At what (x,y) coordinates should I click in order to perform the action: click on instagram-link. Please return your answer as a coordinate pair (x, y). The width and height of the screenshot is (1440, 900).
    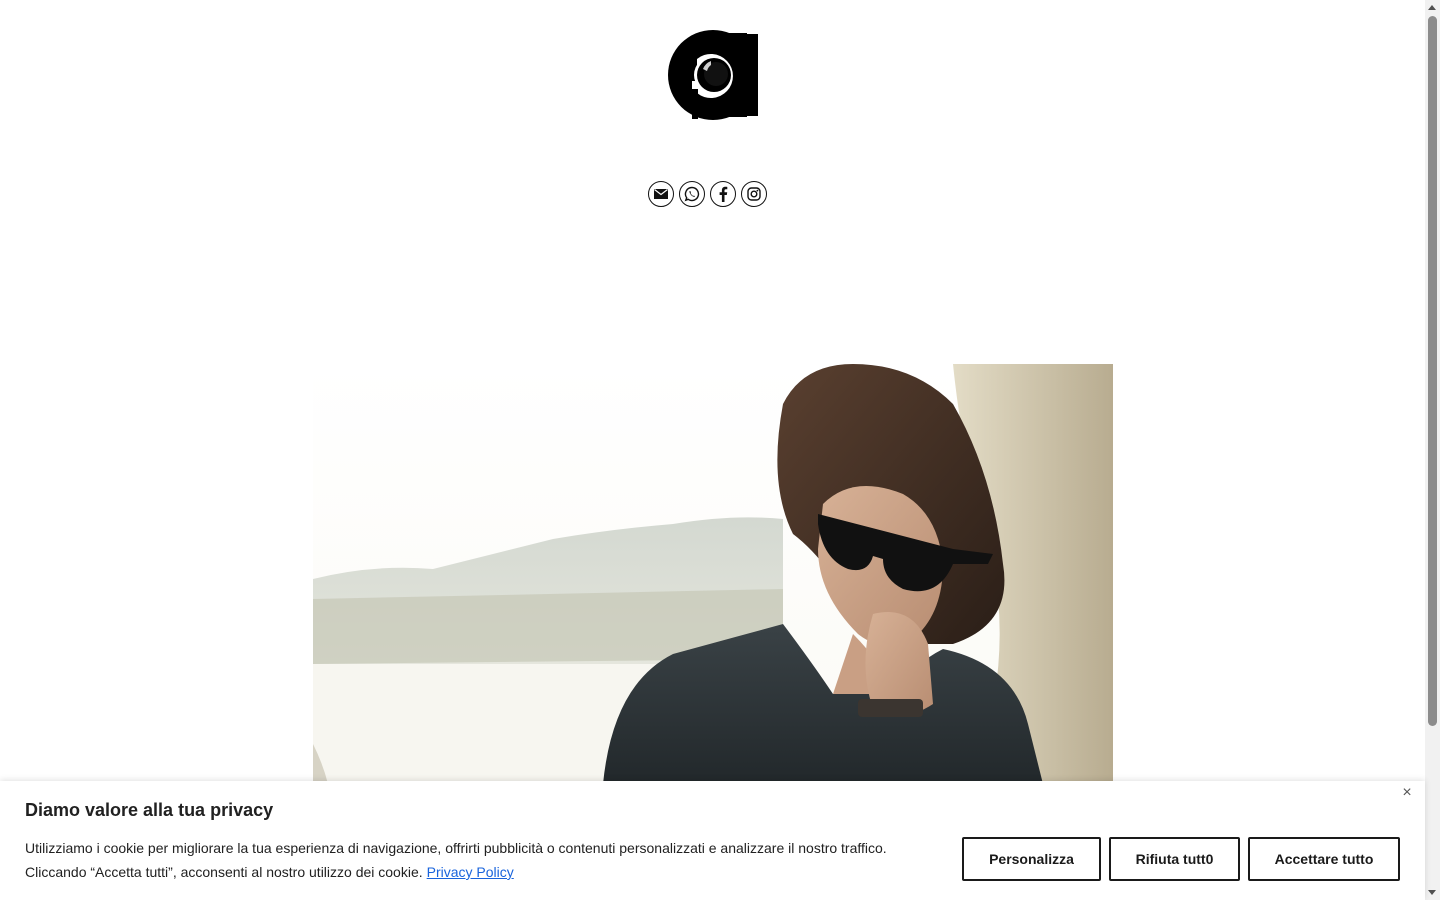
    Looking at the image, I should click on (754, 194).